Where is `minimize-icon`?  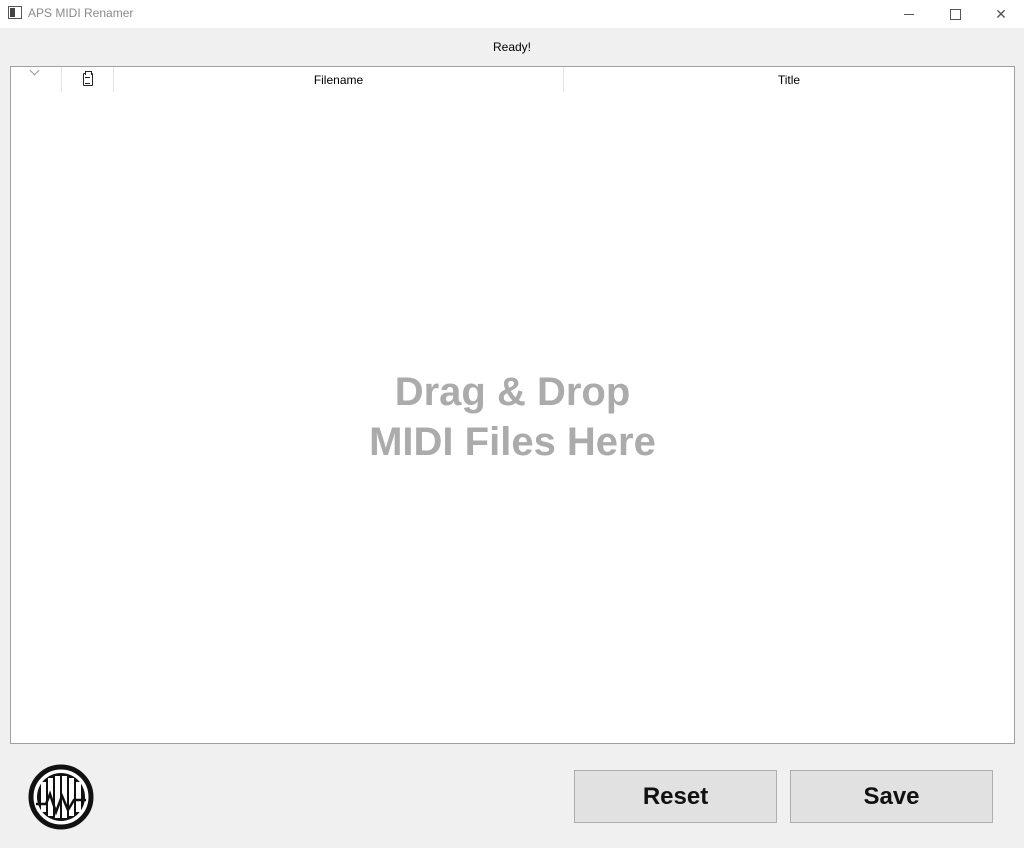
minimize-icon is located at coordinates (909, 14).